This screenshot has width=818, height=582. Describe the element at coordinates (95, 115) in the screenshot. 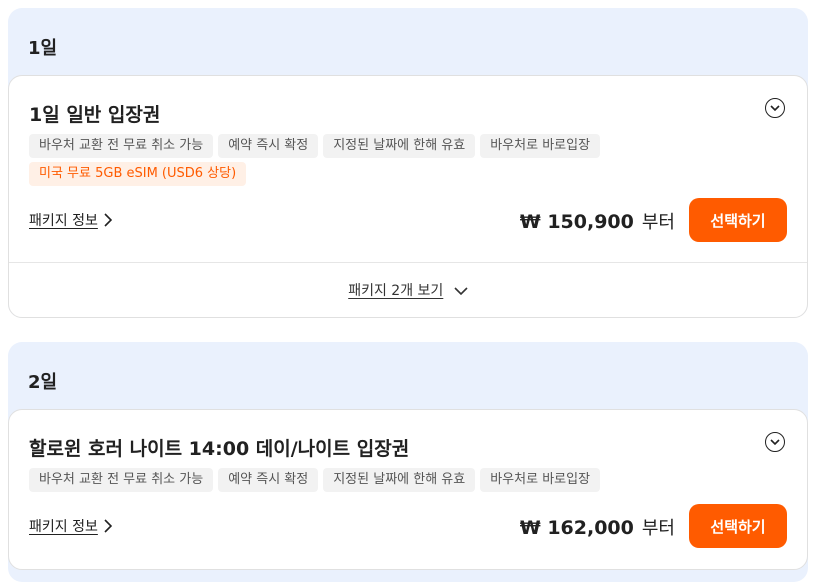

I see `package-title: 1일 일반 입장권` at that location.